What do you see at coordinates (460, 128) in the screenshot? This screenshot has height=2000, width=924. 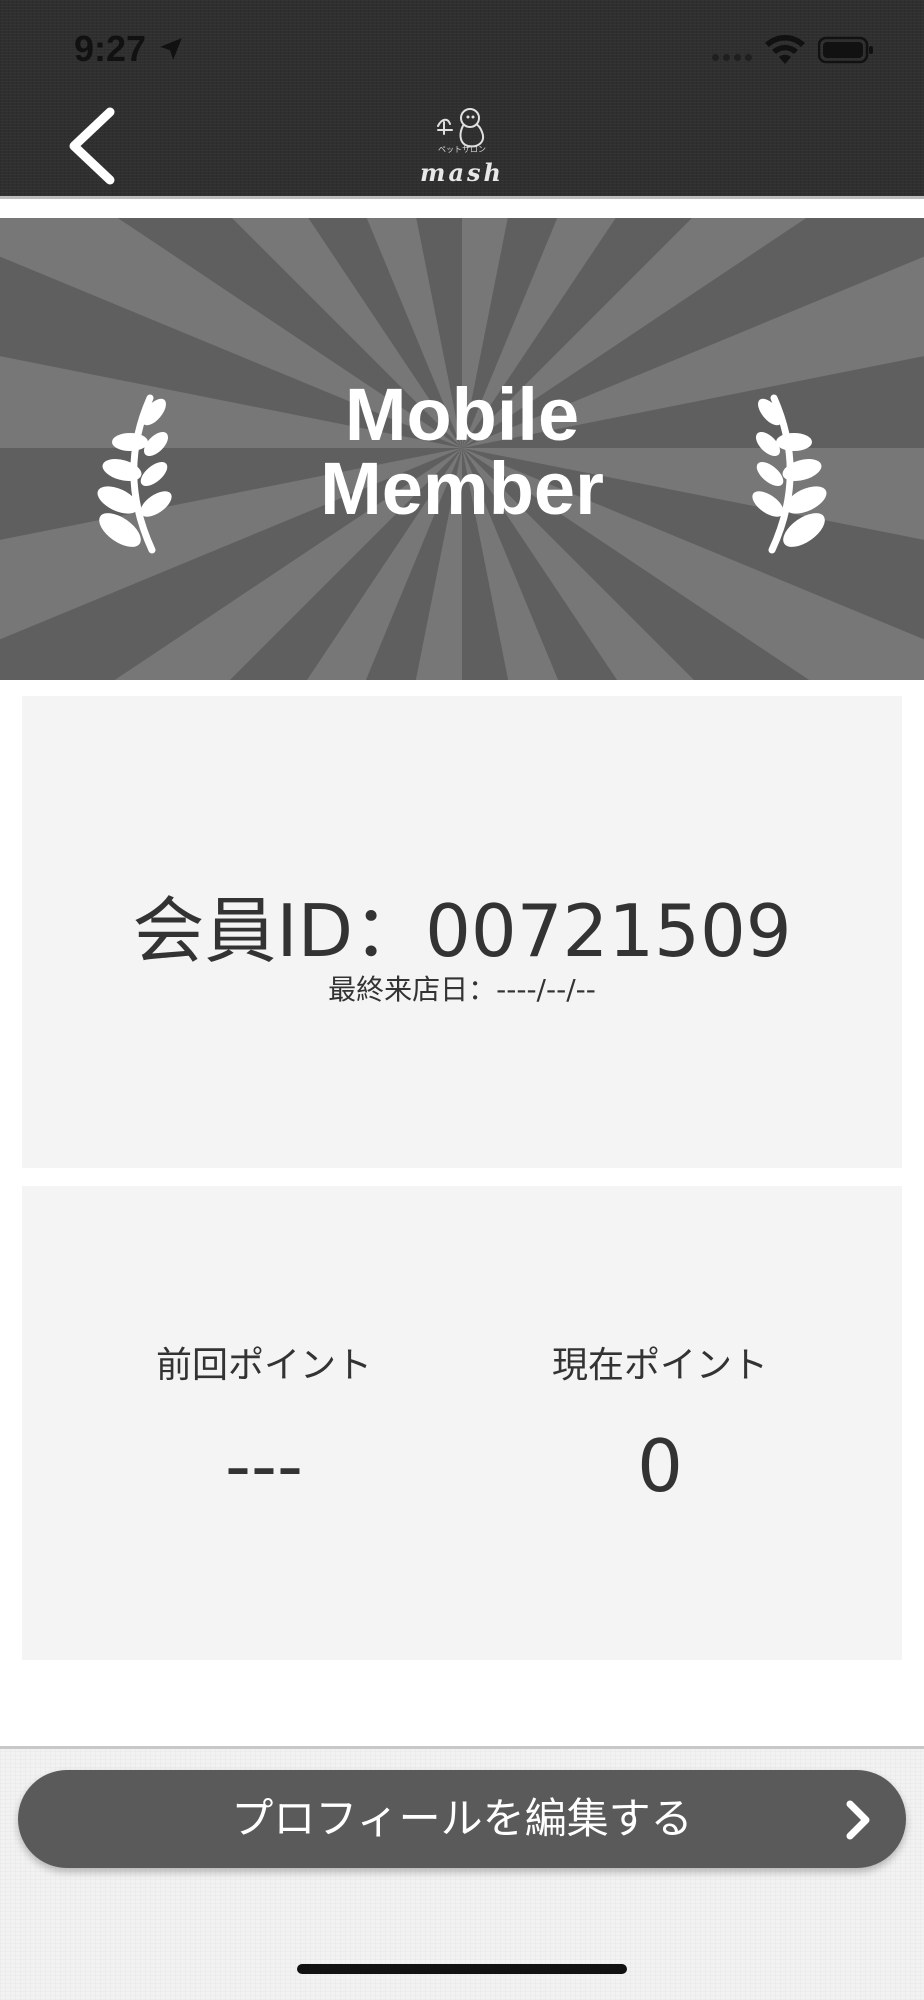 I see `dog-logo-icon` at bounding box center [460, 128].